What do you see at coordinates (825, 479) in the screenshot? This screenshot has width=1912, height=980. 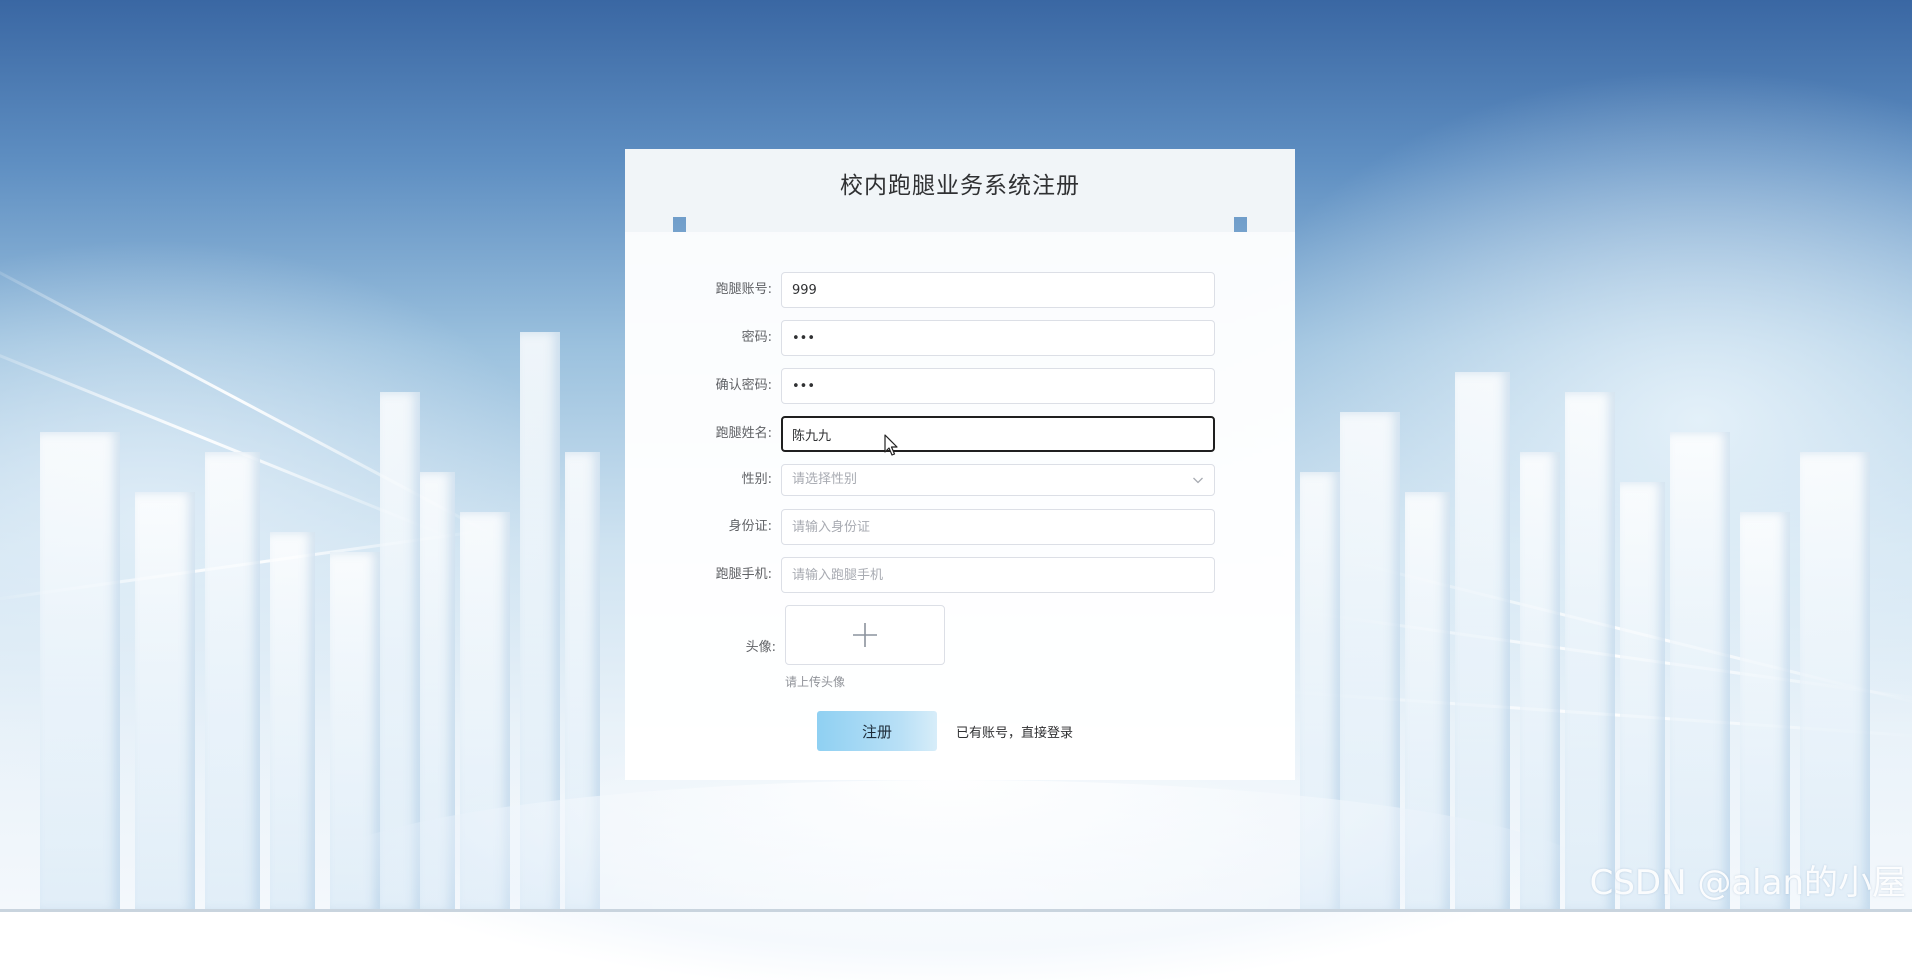 I see `gender-select-placeholder: 请选择性别` at bounding box center [825, 479].